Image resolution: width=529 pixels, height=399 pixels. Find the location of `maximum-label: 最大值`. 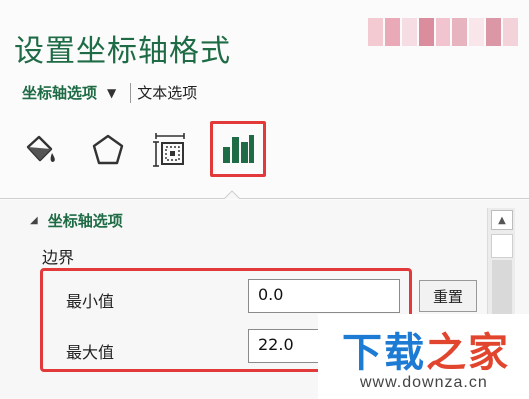

maximum-label: 最大值 is located at coordinates (90, 352).